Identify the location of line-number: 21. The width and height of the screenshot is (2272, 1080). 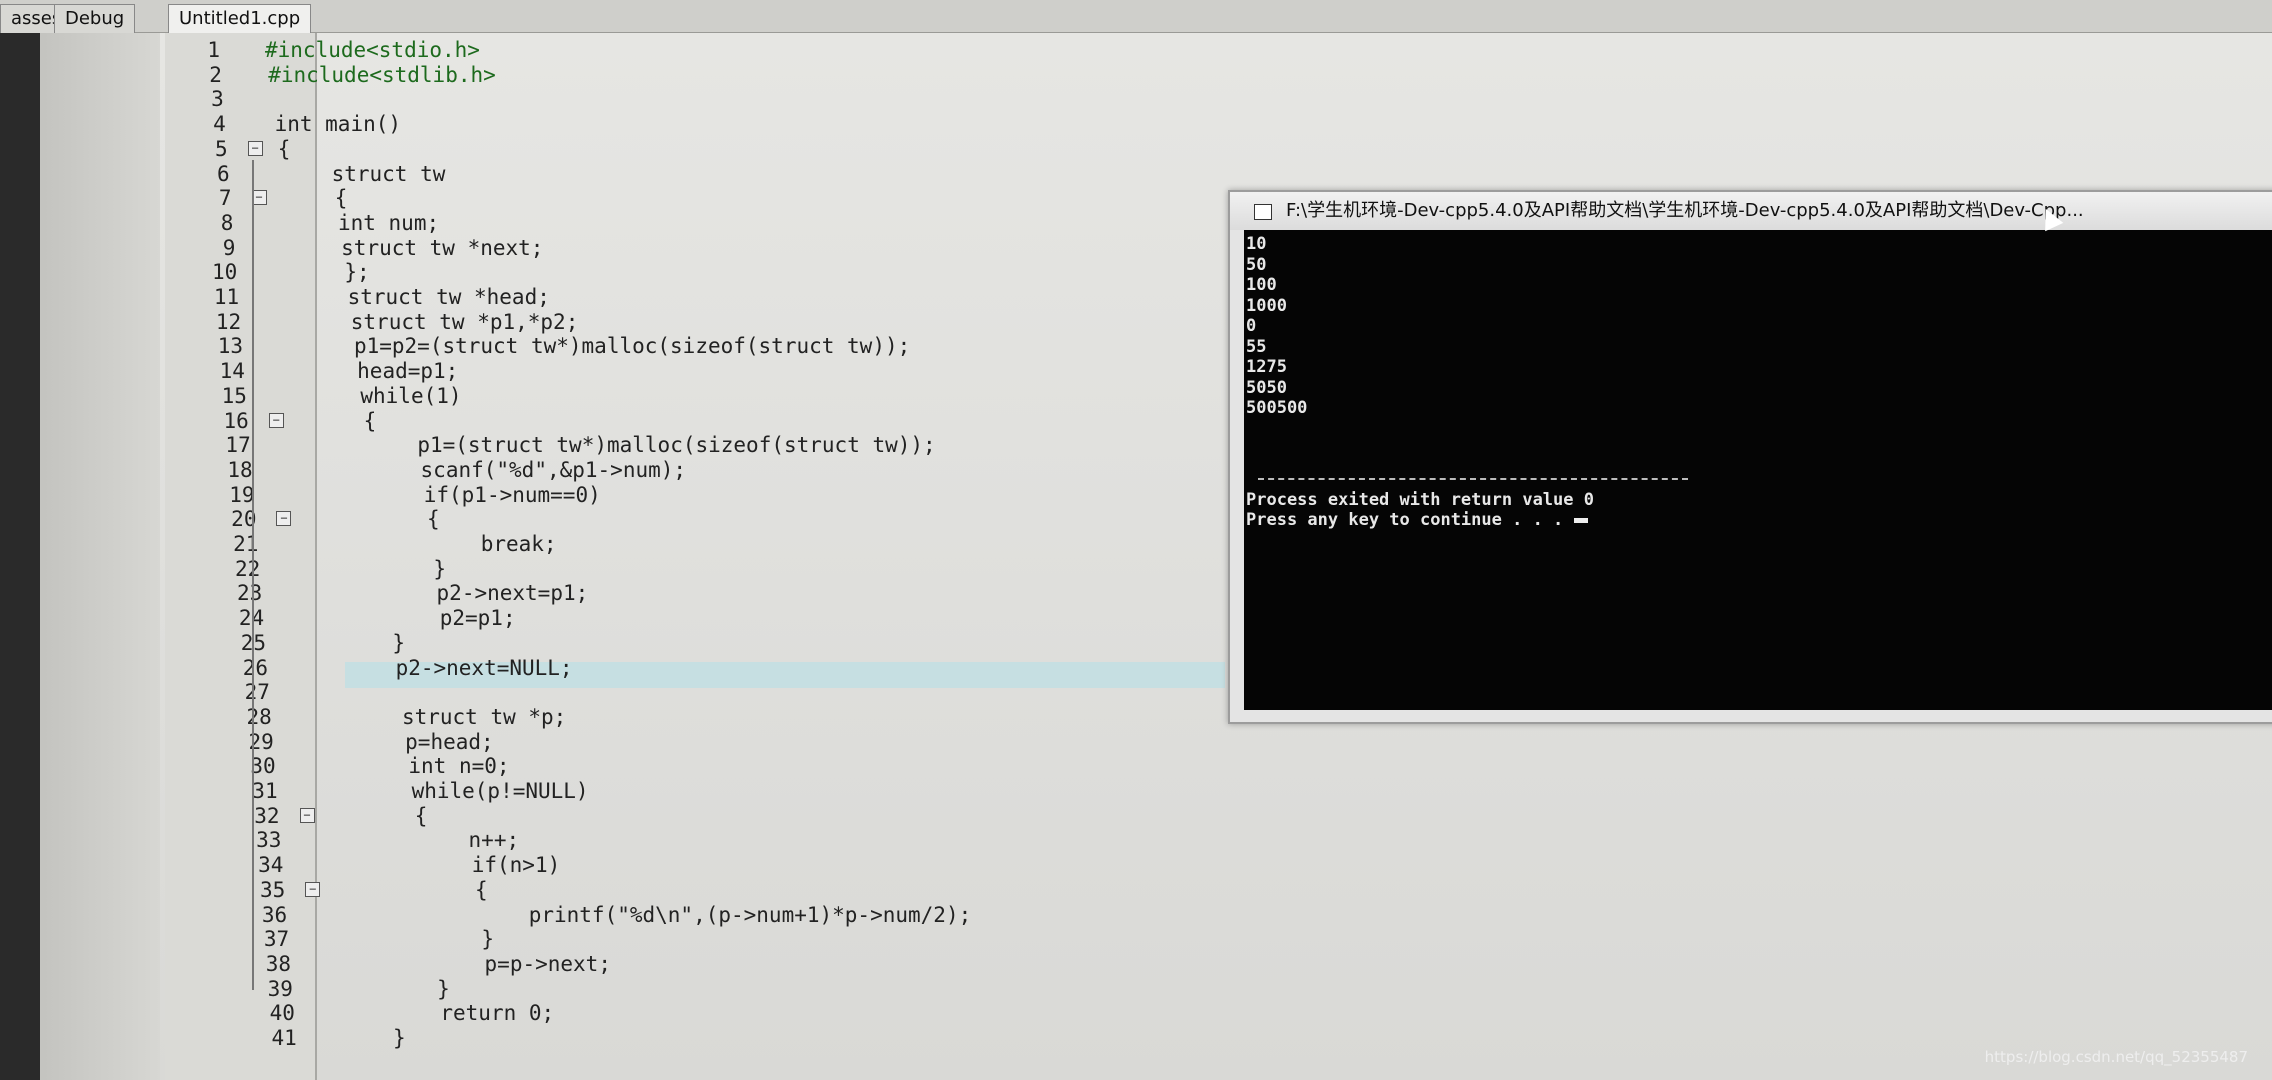
(246, 544).